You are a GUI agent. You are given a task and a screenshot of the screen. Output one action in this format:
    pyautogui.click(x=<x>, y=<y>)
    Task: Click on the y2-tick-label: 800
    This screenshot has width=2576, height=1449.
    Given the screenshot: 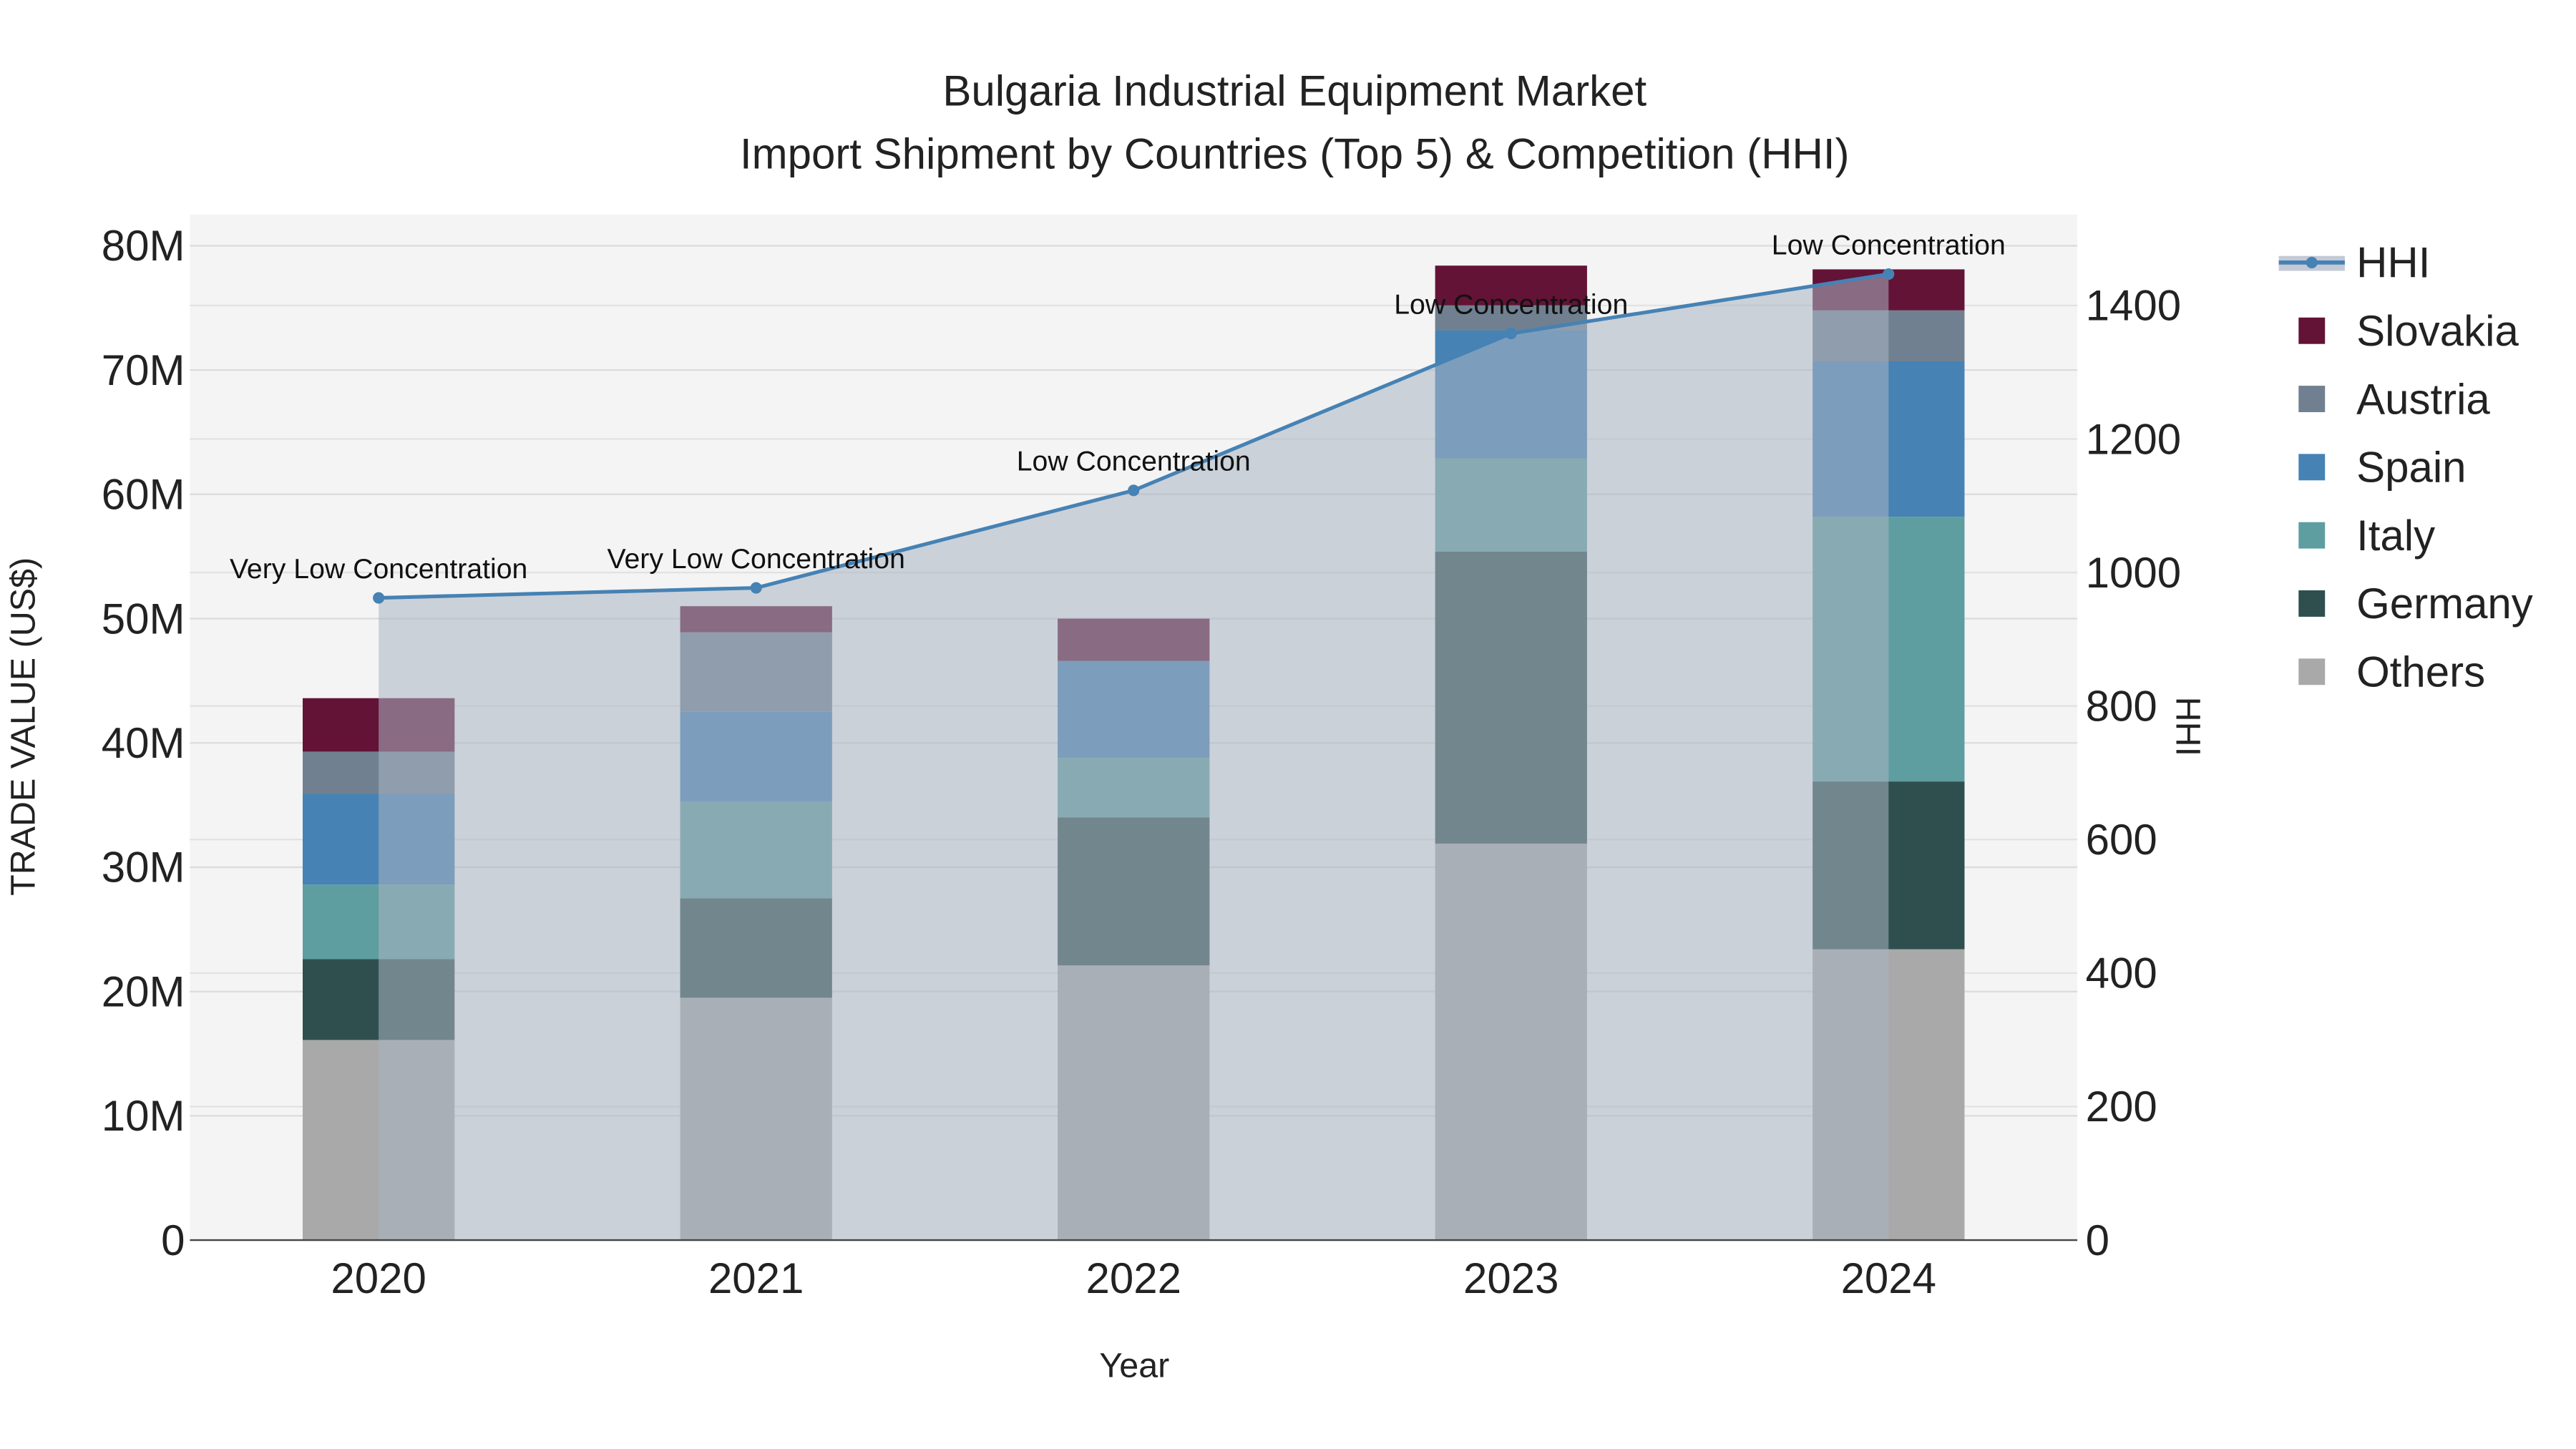 What is the action you would take?
    pyautogui.click(x=2121, y=706)
    